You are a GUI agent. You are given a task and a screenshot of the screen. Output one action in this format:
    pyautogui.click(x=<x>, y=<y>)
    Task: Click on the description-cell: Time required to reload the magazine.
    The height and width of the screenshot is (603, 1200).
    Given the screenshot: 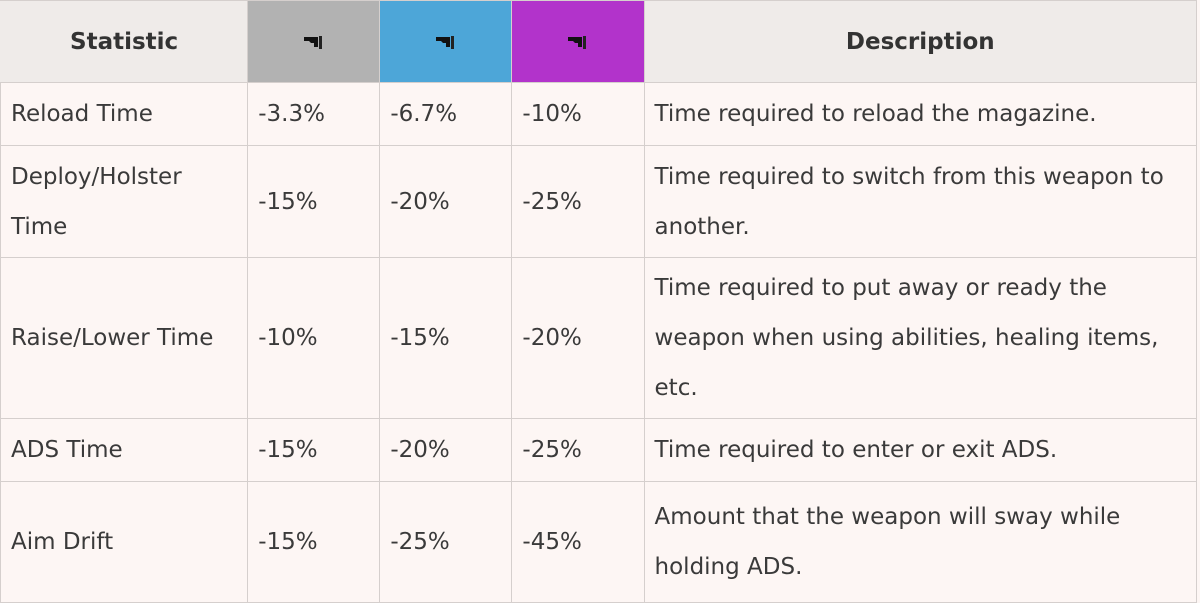 What is the action you would take?
    pyautogui.click(x=920, y=114)
    